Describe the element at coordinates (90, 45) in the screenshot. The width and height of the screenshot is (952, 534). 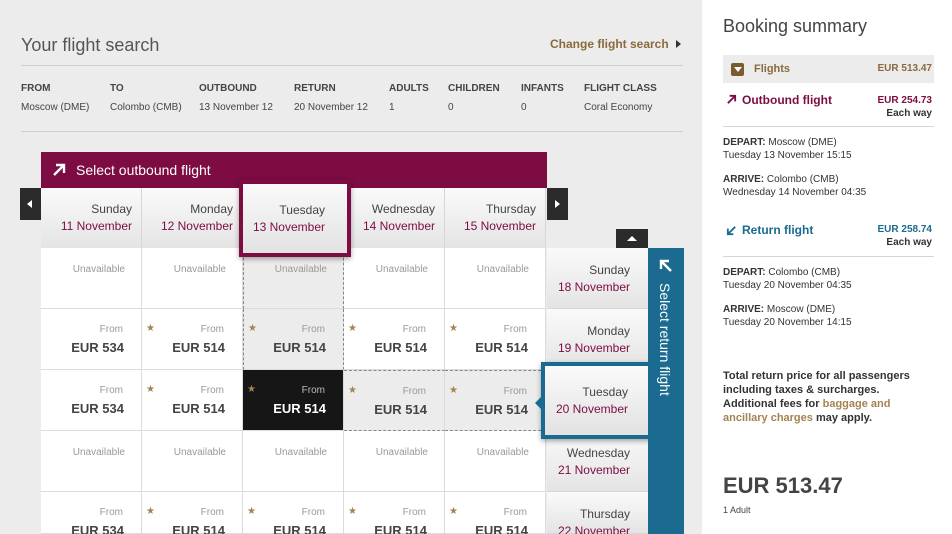
I see `search-title: Your flight search` at that location.